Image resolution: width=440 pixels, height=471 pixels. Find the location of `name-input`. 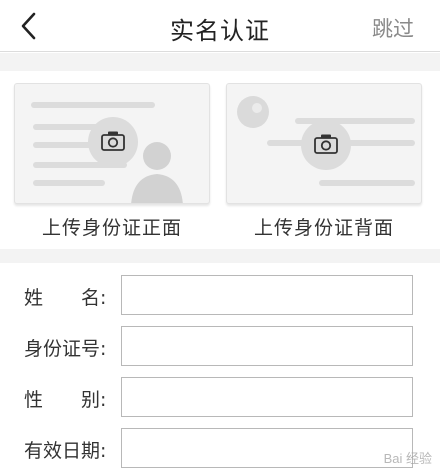

name-input is located at coordinates (267, 295).